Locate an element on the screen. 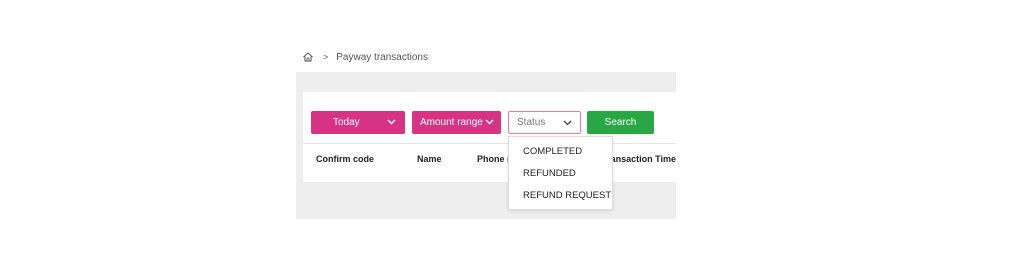  date-filter-button: Today is located at coordinates (358, 122).